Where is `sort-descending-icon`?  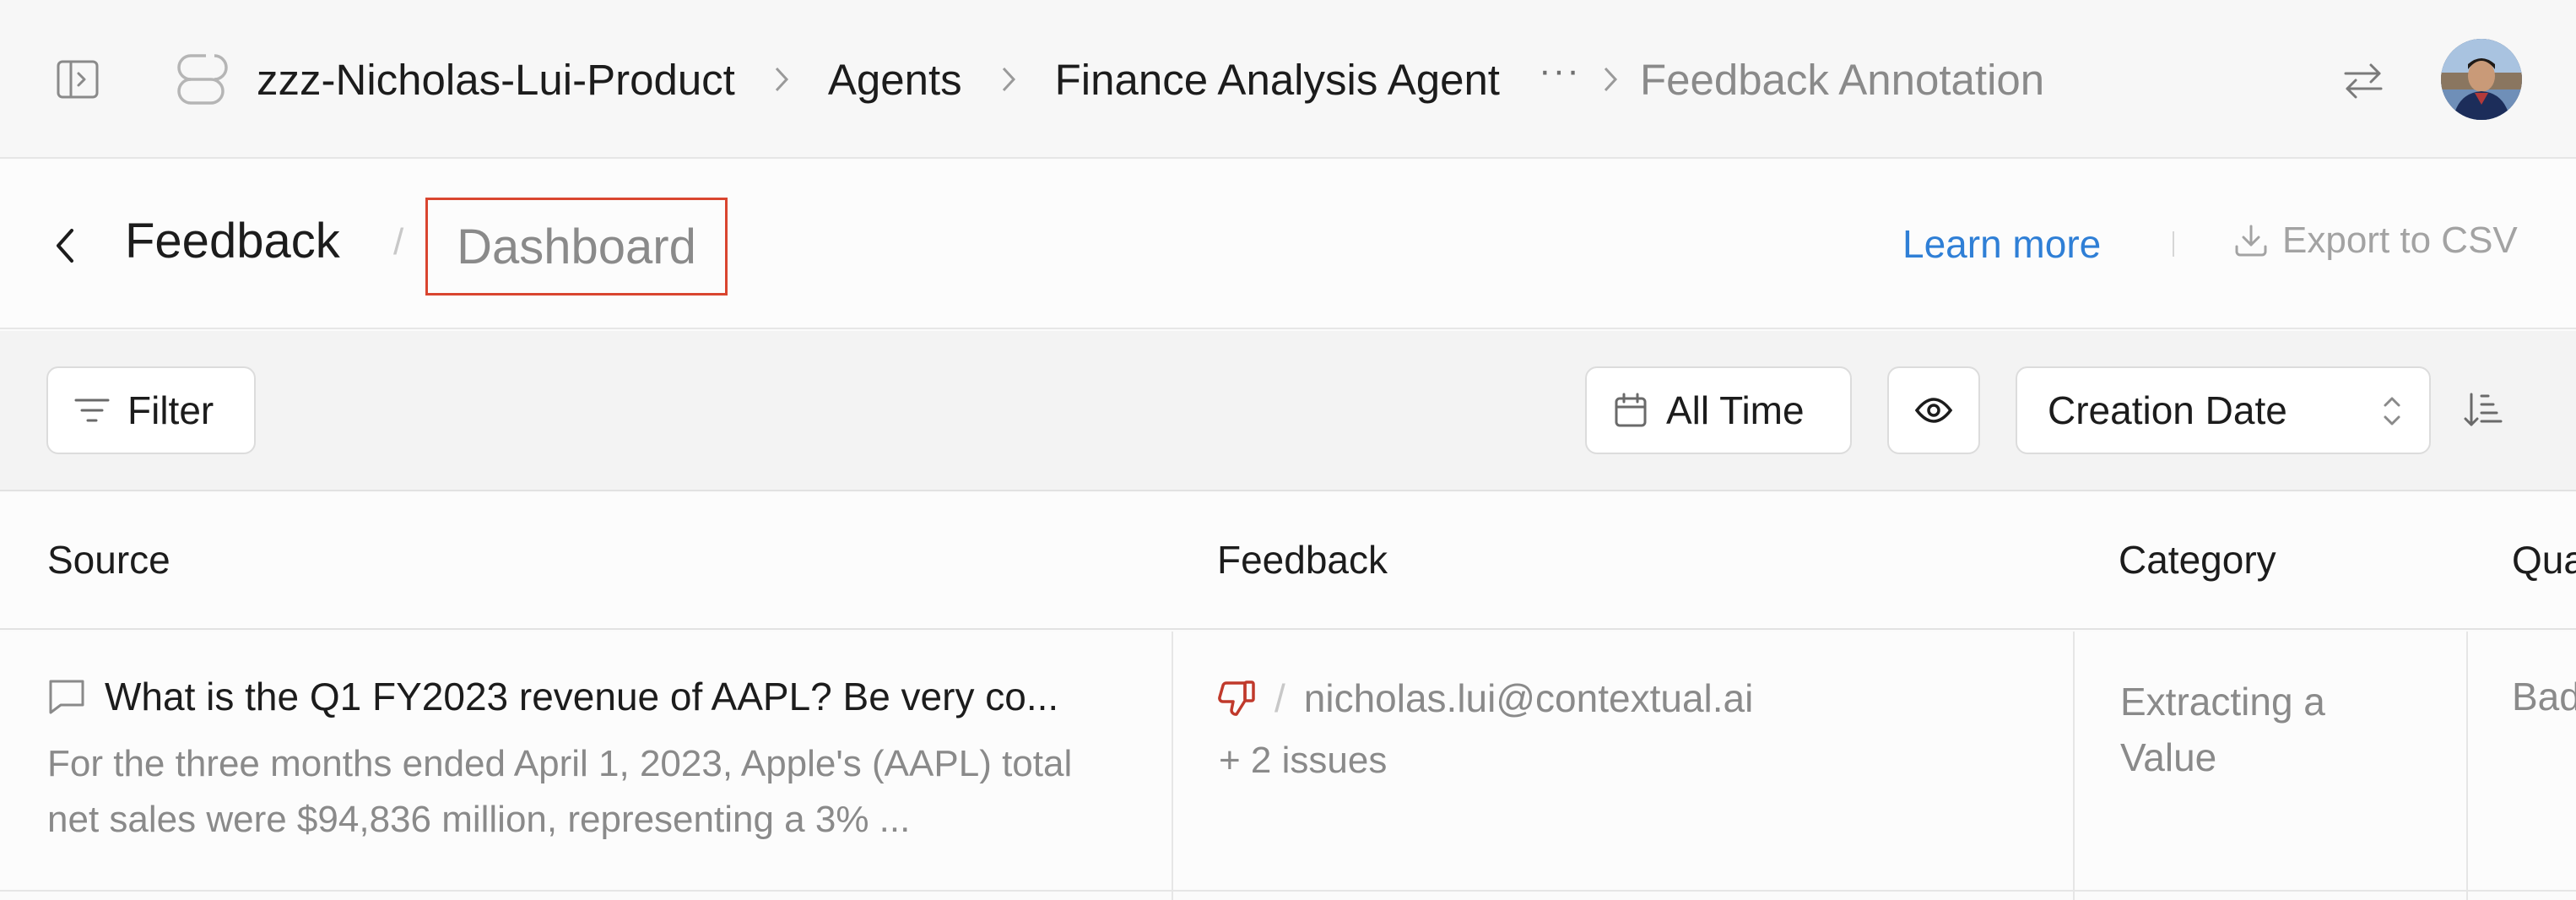 sort-descending-icon is located at coordinates (2483, 410).